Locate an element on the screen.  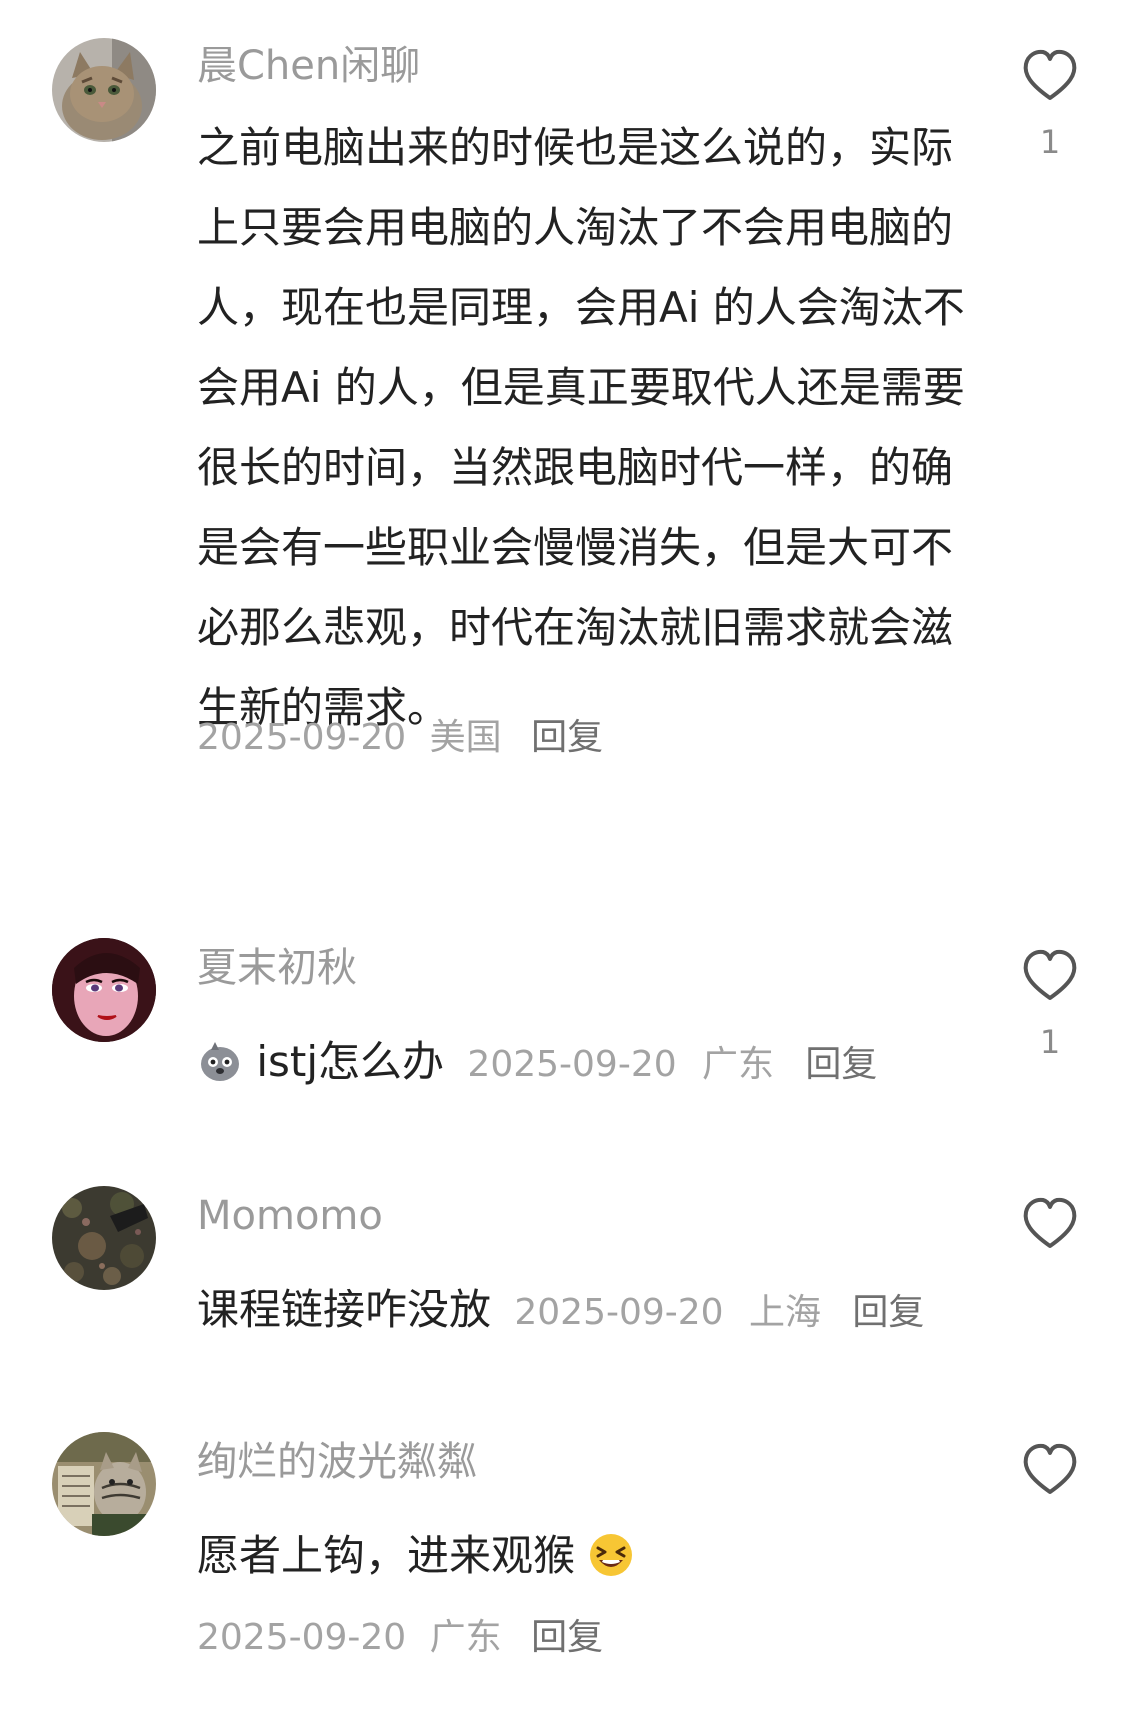
comment-meta: 2025-09-20 美国 回复 is located at coordinates (400, 738).